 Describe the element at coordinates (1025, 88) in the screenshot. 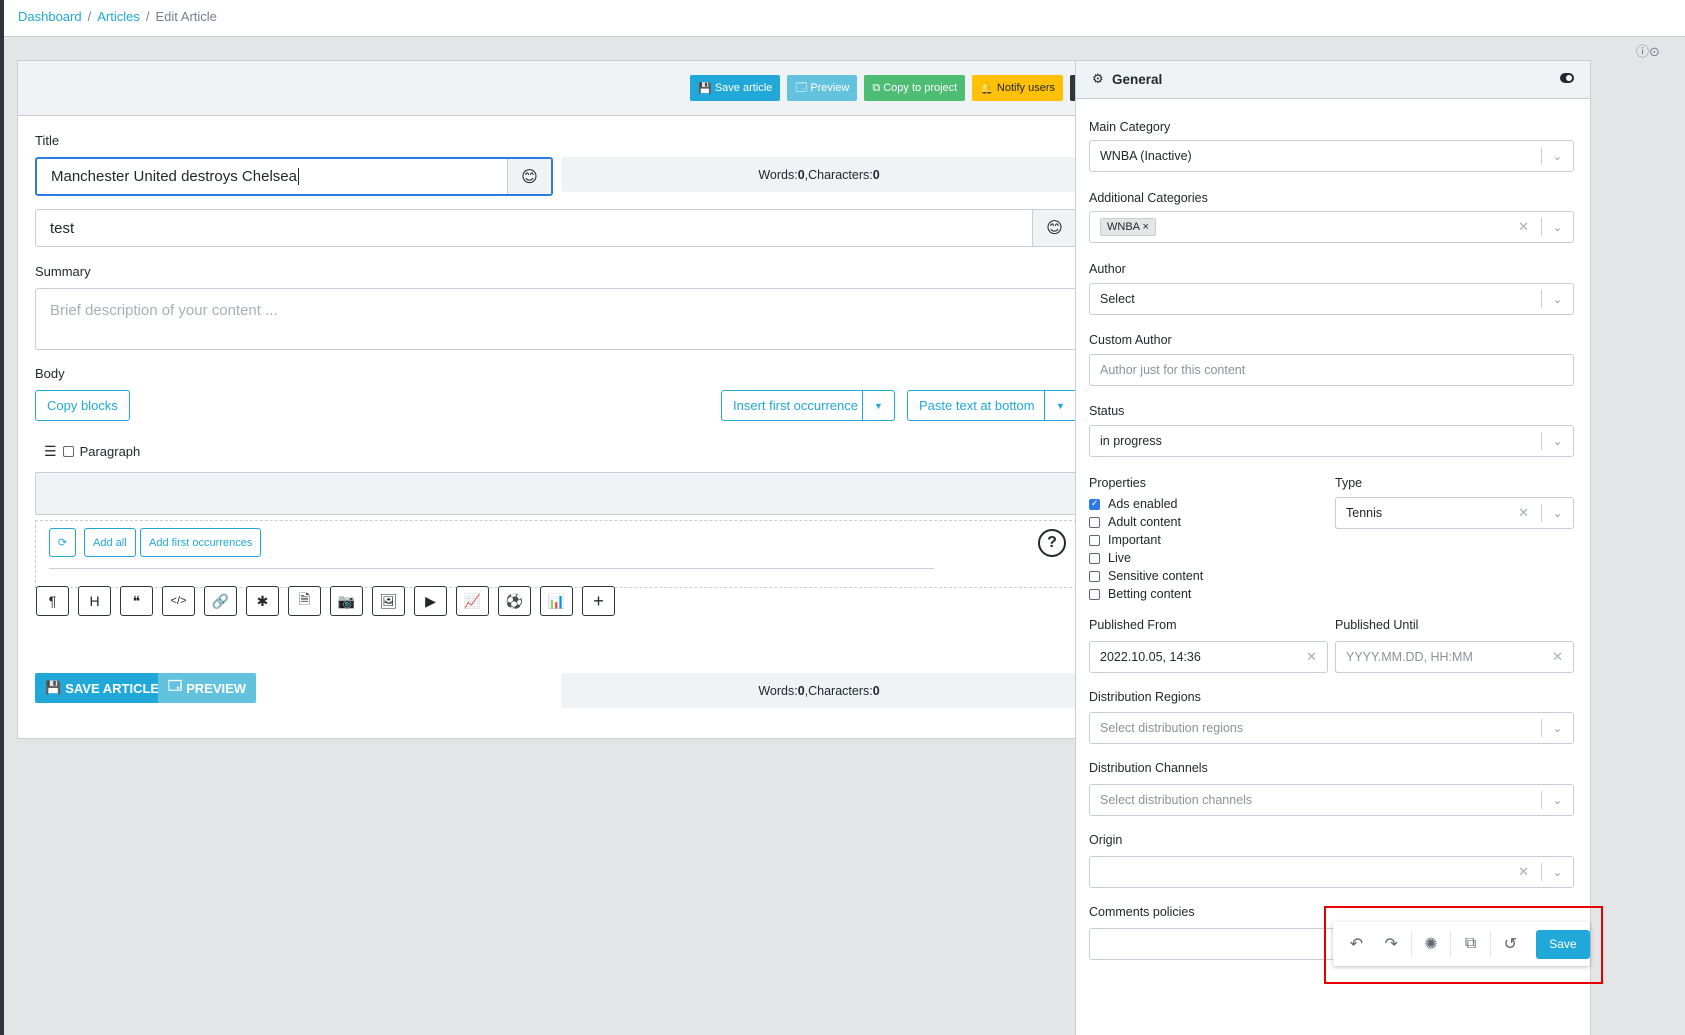

I see `notify-label: Notify users` at that location.